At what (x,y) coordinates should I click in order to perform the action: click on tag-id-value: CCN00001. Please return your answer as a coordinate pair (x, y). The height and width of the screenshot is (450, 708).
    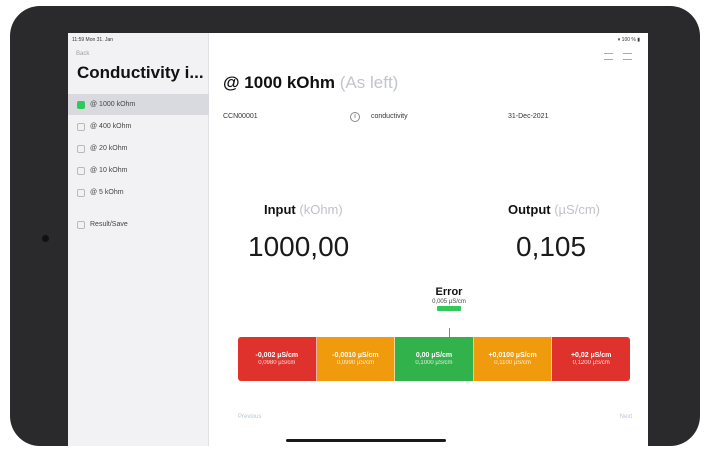
    Looking at the image, I should click on (240, 116).